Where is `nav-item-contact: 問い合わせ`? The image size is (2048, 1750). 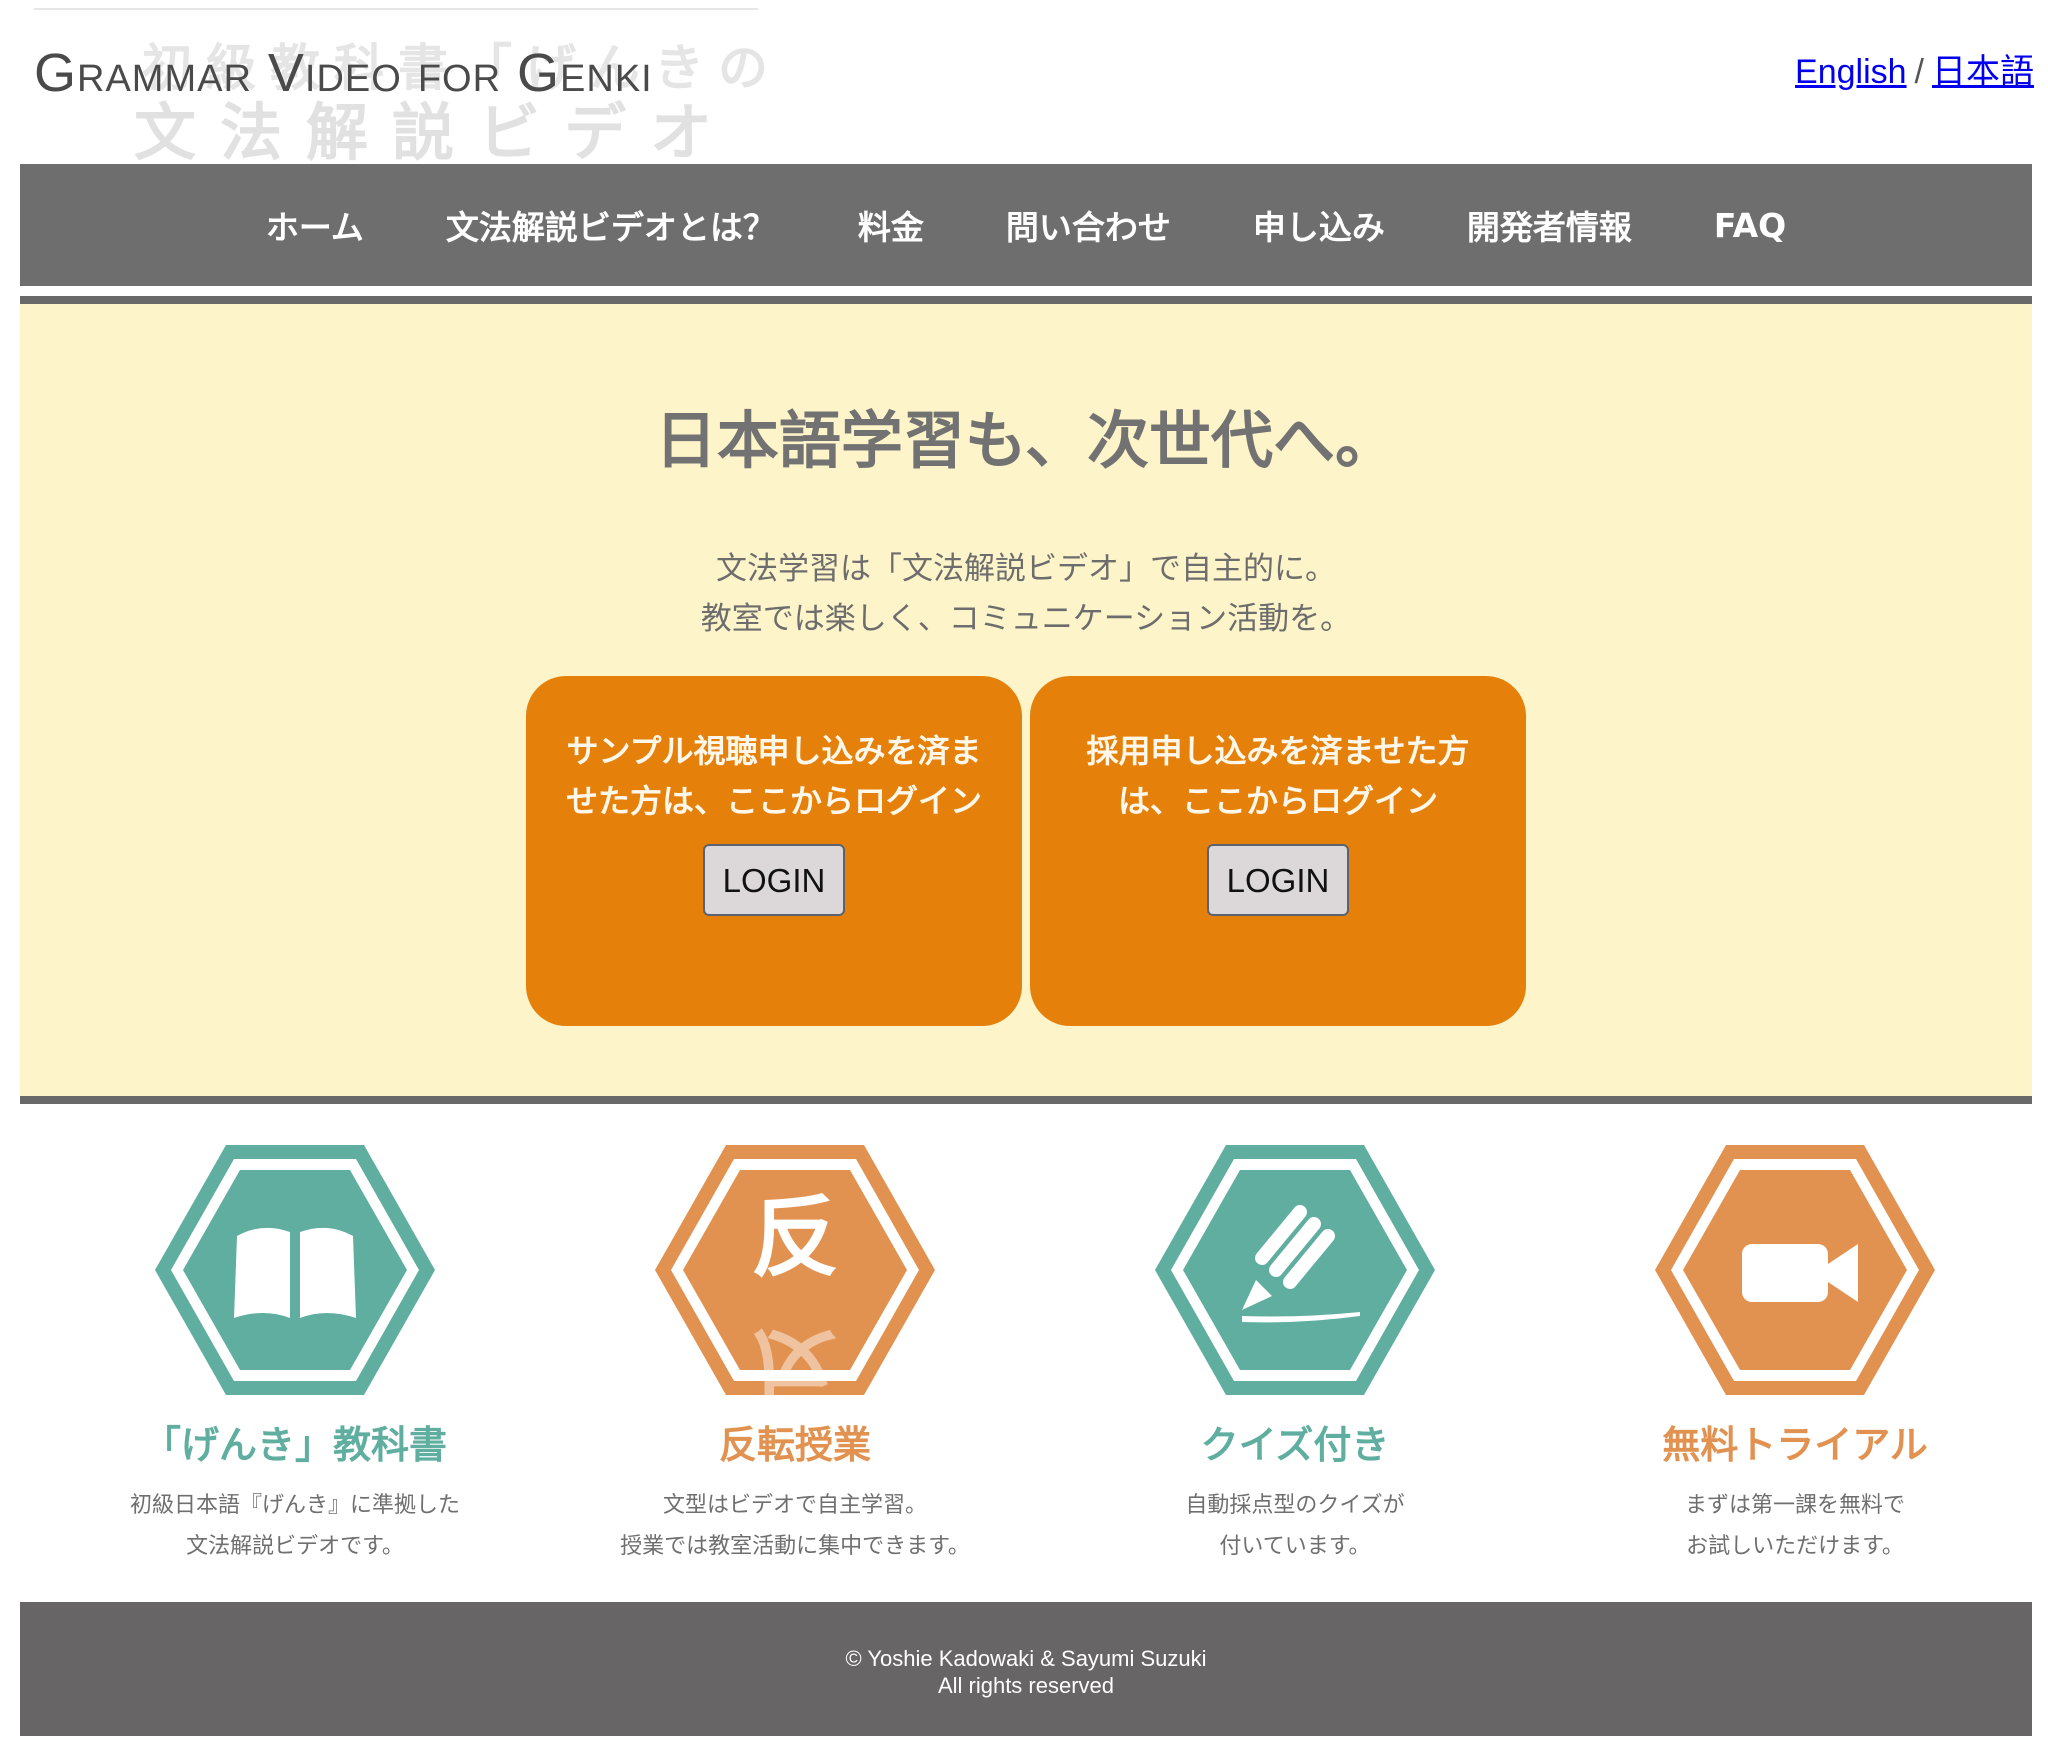 nav-item-contact: 問い合わせ is located at coordinates (1088, 225).